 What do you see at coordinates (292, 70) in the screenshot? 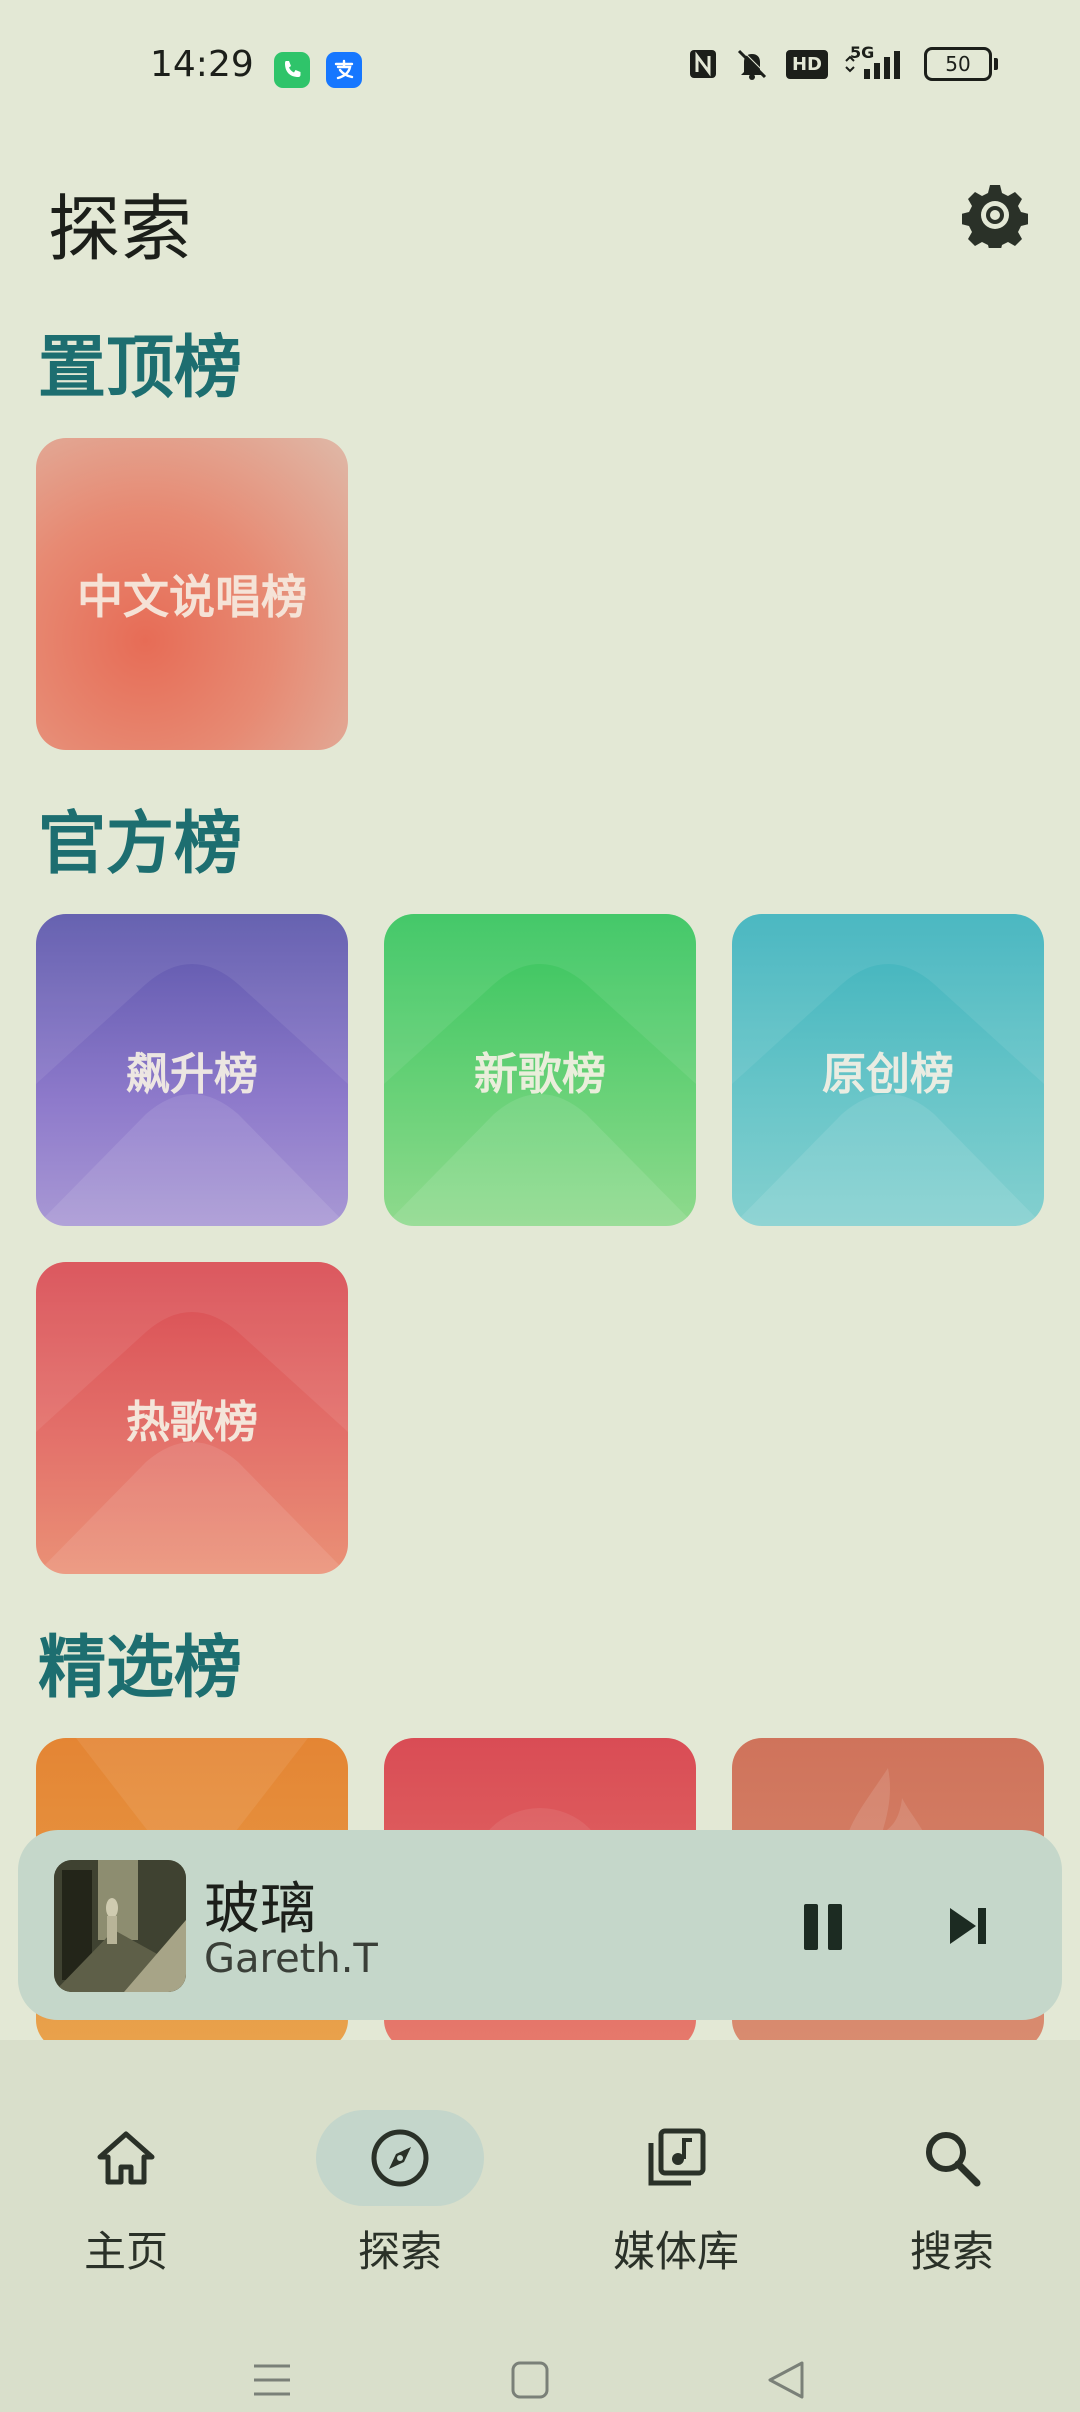
I see `phone-app-icon` at bounding box center [292, 70].